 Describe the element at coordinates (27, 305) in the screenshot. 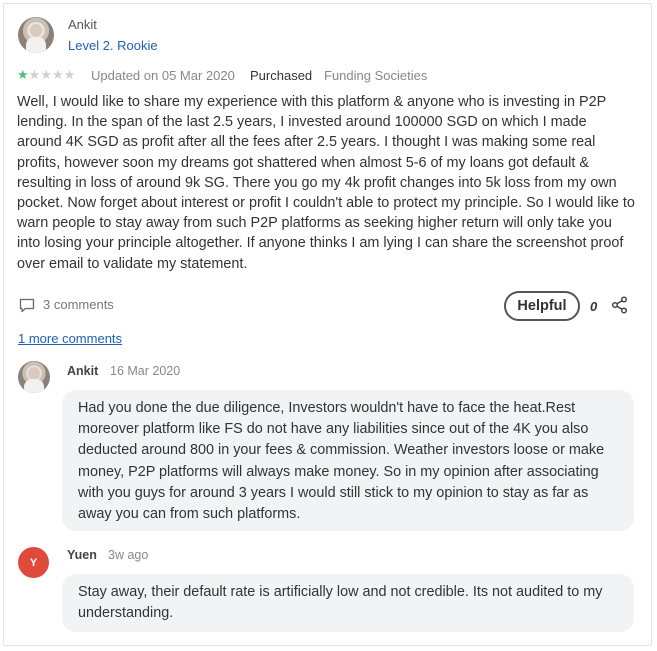

I see `comment-icon` at that location.